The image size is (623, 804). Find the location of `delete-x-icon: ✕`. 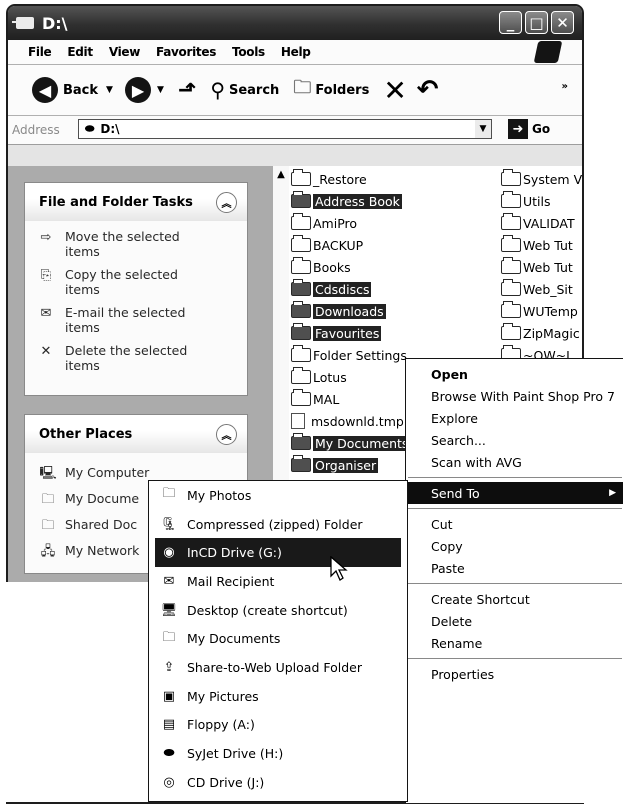

delete-x-icon: ✕ is located at coordinates (395, 90).